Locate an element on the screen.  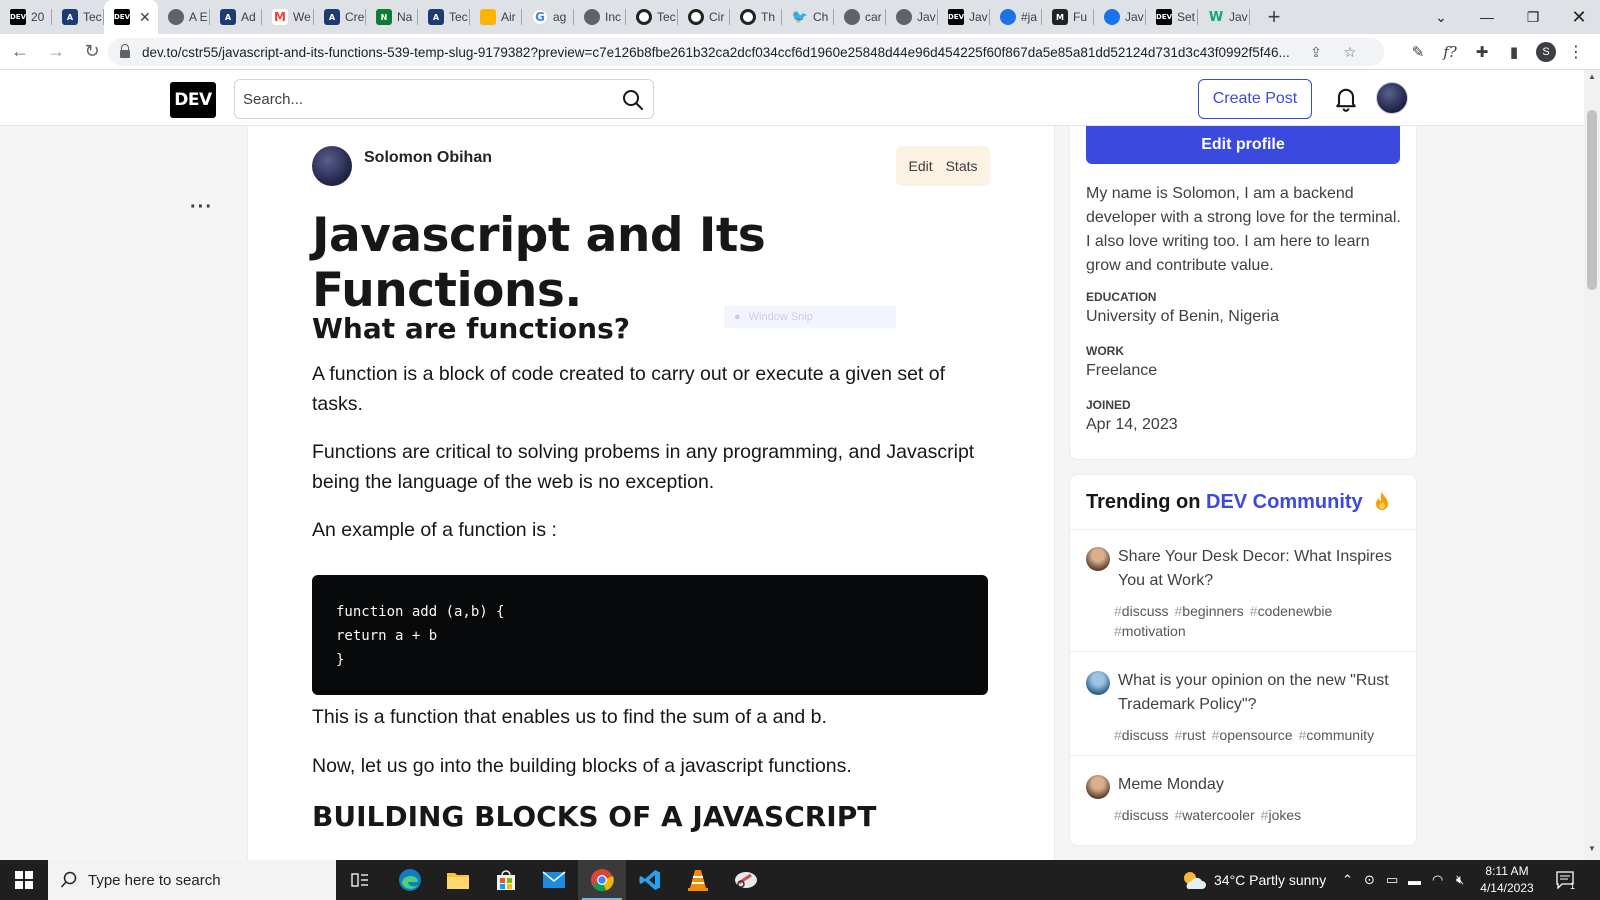
browser-tab: 🐦 Ch is located at coordinates (808, 17).